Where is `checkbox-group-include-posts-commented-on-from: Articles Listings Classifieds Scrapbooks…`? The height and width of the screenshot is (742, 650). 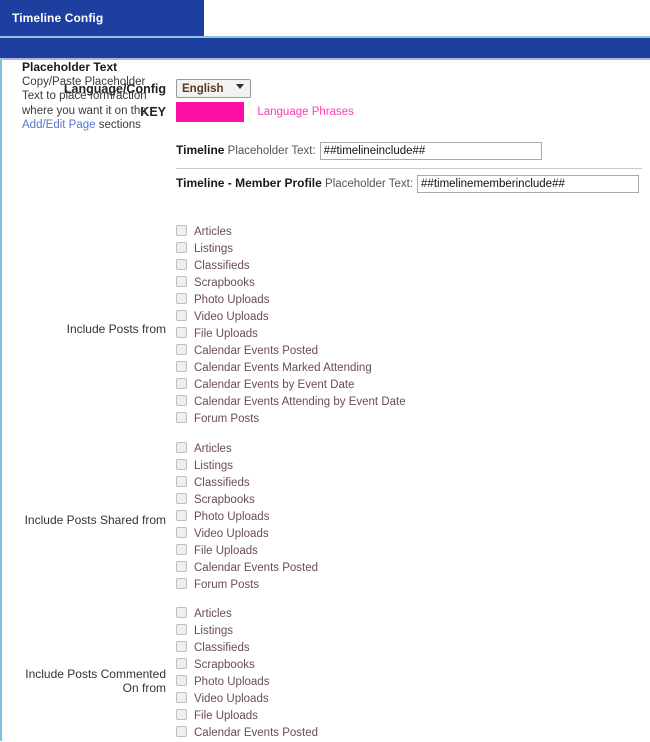 checkbox-group-include-posts-commented-on-from: Articles Listings Classifieds Scrapbooks… is located at coordinates (247, 673).